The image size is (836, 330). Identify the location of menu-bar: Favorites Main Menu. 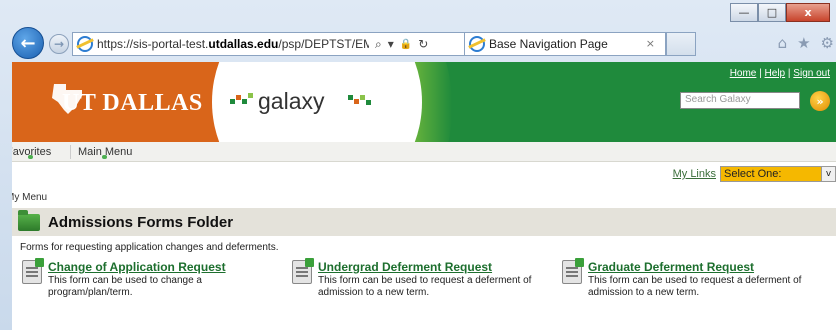
(424, 152).